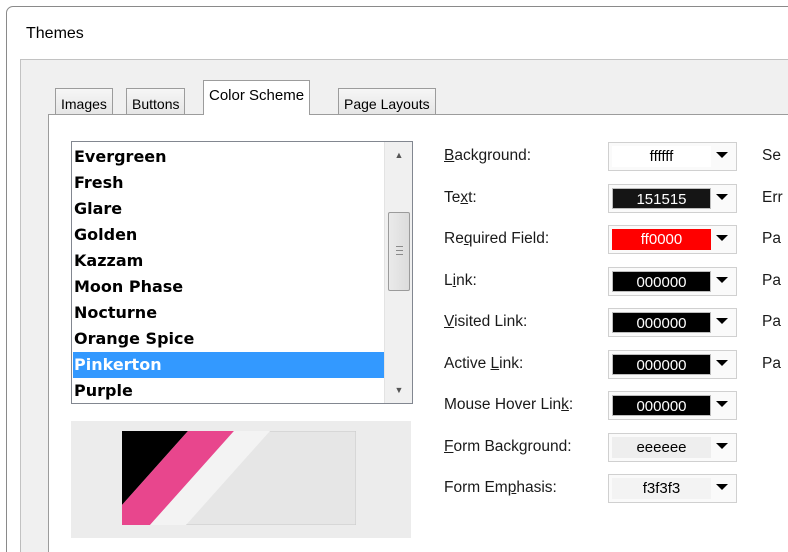 This screenshot has height=552, width=788. What do you see at coordinates (398, 390) in the screenshot?
I see `scroll-down-icon: ▼` at bounding box center [398, 390].